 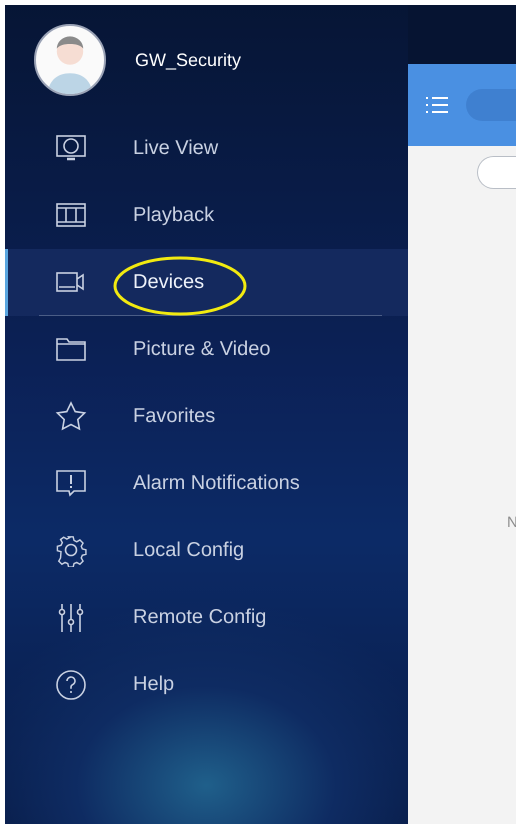 What do you see at coordinates (188, 60) in the screenshot?
I see `username: GW_Security` at bounding box center [188, 60].